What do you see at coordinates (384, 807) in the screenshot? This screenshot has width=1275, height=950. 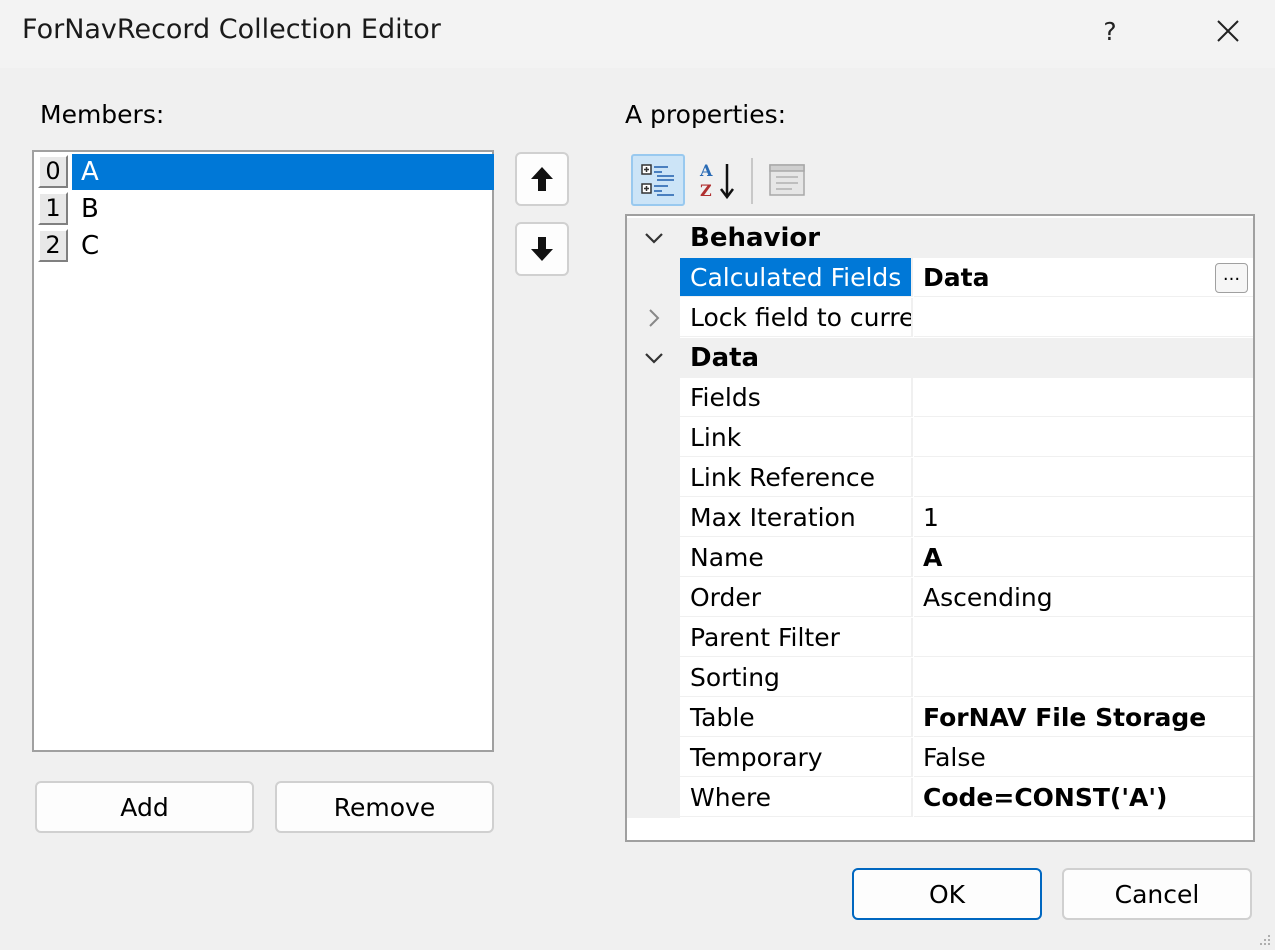 I see `remove-button: Remove` at bounding box center [384, 807].